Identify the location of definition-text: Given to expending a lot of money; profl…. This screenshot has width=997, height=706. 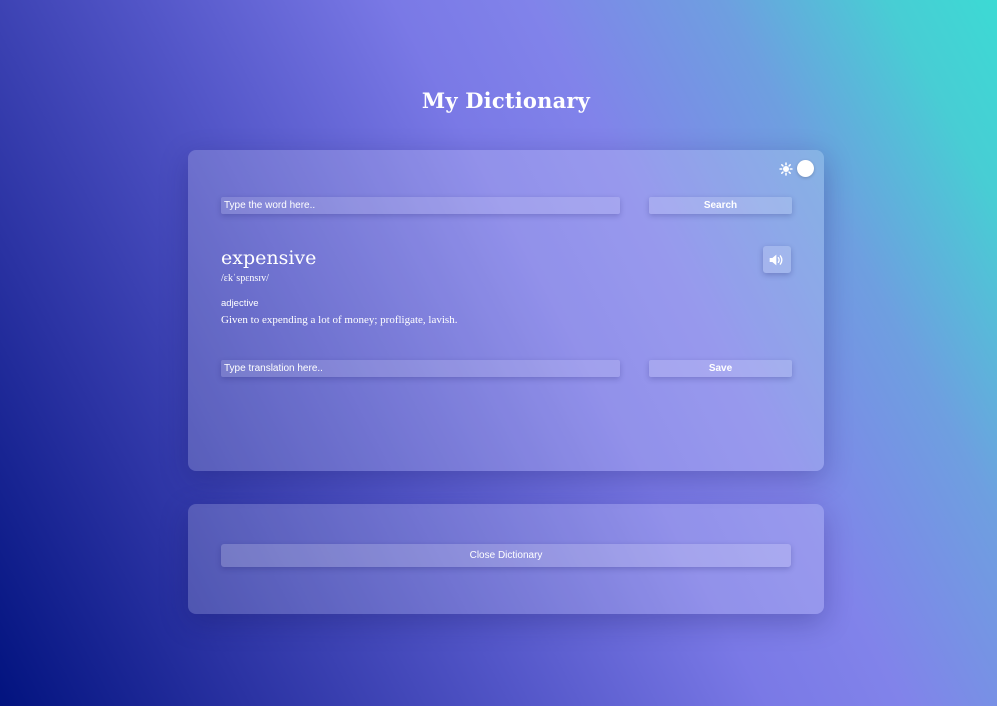
(339, 320).